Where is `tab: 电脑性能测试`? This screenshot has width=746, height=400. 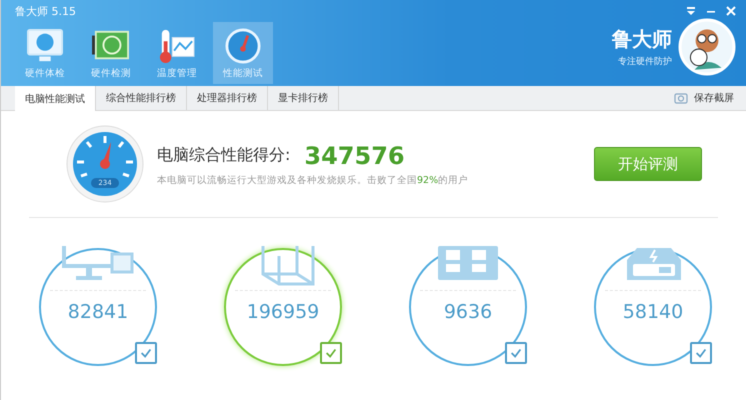 tab: 电脑性能测试 is located at coordinates (55, 98).